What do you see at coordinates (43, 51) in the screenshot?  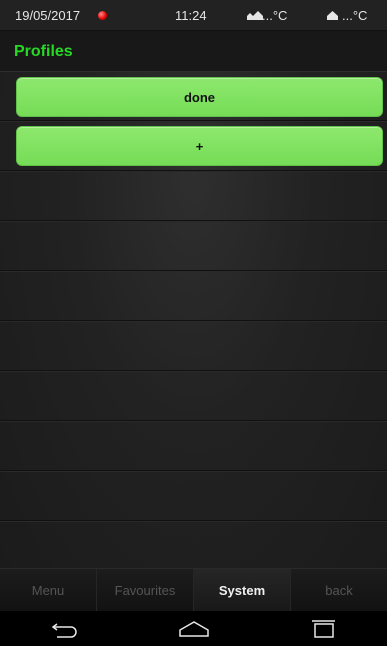 I see `page-title: Profiles` at bounding box center [43, 51].